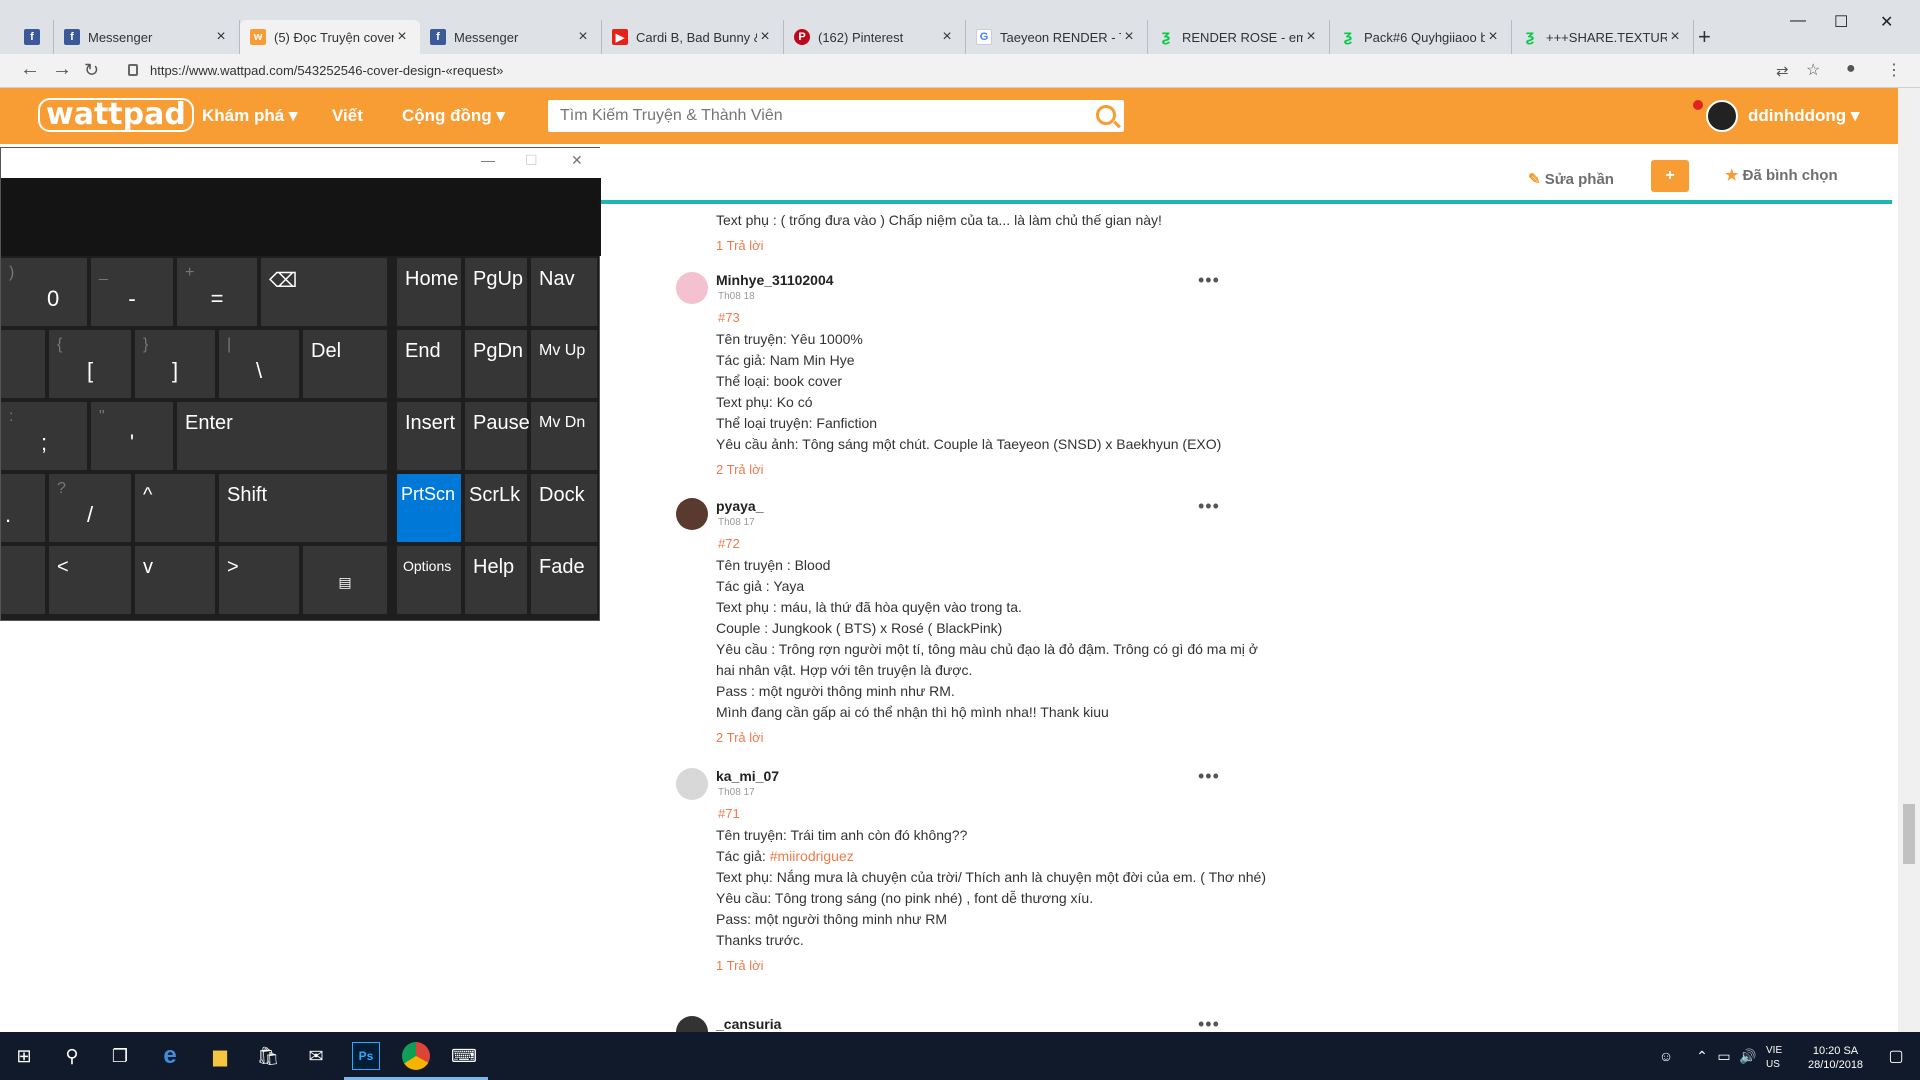 The height and width of the screenshot is (1080, 1920). I want to click on scrollbar-thumb, so click(1909, 834).